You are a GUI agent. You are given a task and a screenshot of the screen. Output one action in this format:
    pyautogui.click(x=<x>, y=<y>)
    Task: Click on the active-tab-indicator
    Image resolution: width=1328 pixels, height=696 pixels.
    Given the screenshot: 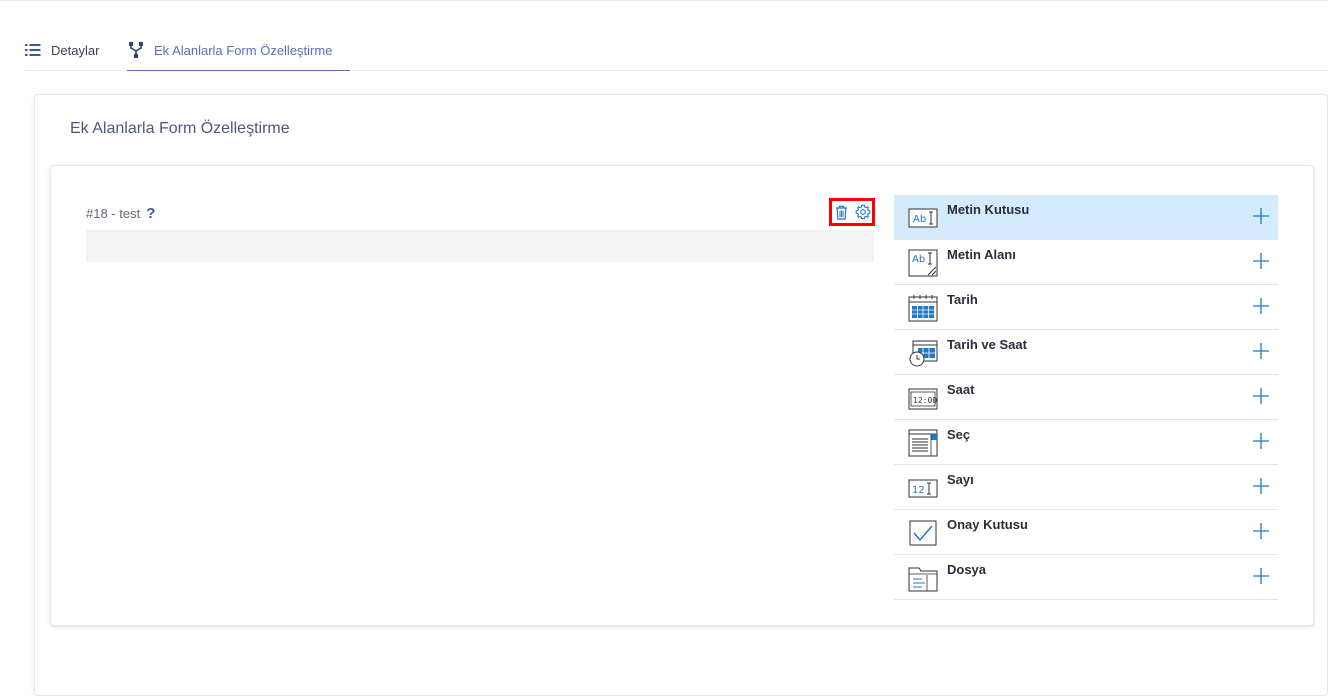 What is the action you would take?
    pyautogui.click(x=238, y=70)
    